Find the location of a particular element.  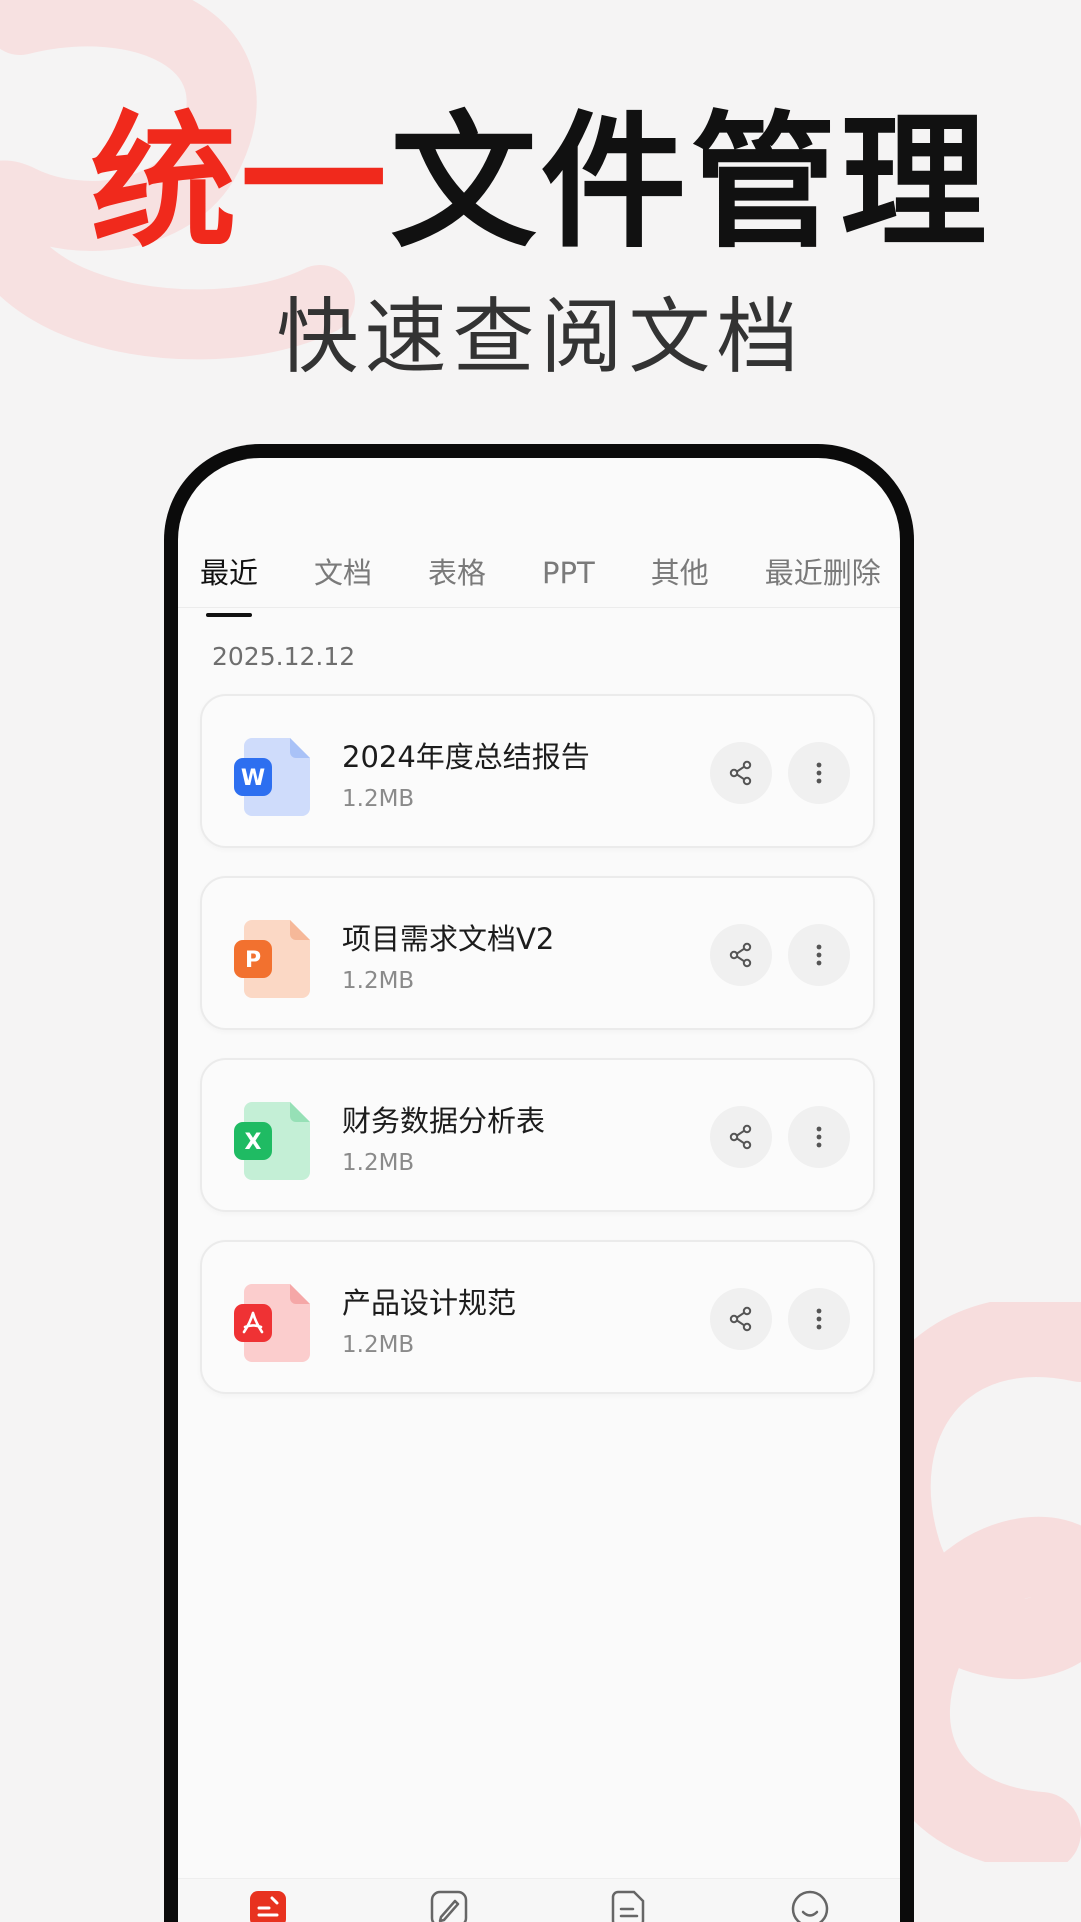

file-name: 财务数据分析表 is located at coordinates (444, 1121).